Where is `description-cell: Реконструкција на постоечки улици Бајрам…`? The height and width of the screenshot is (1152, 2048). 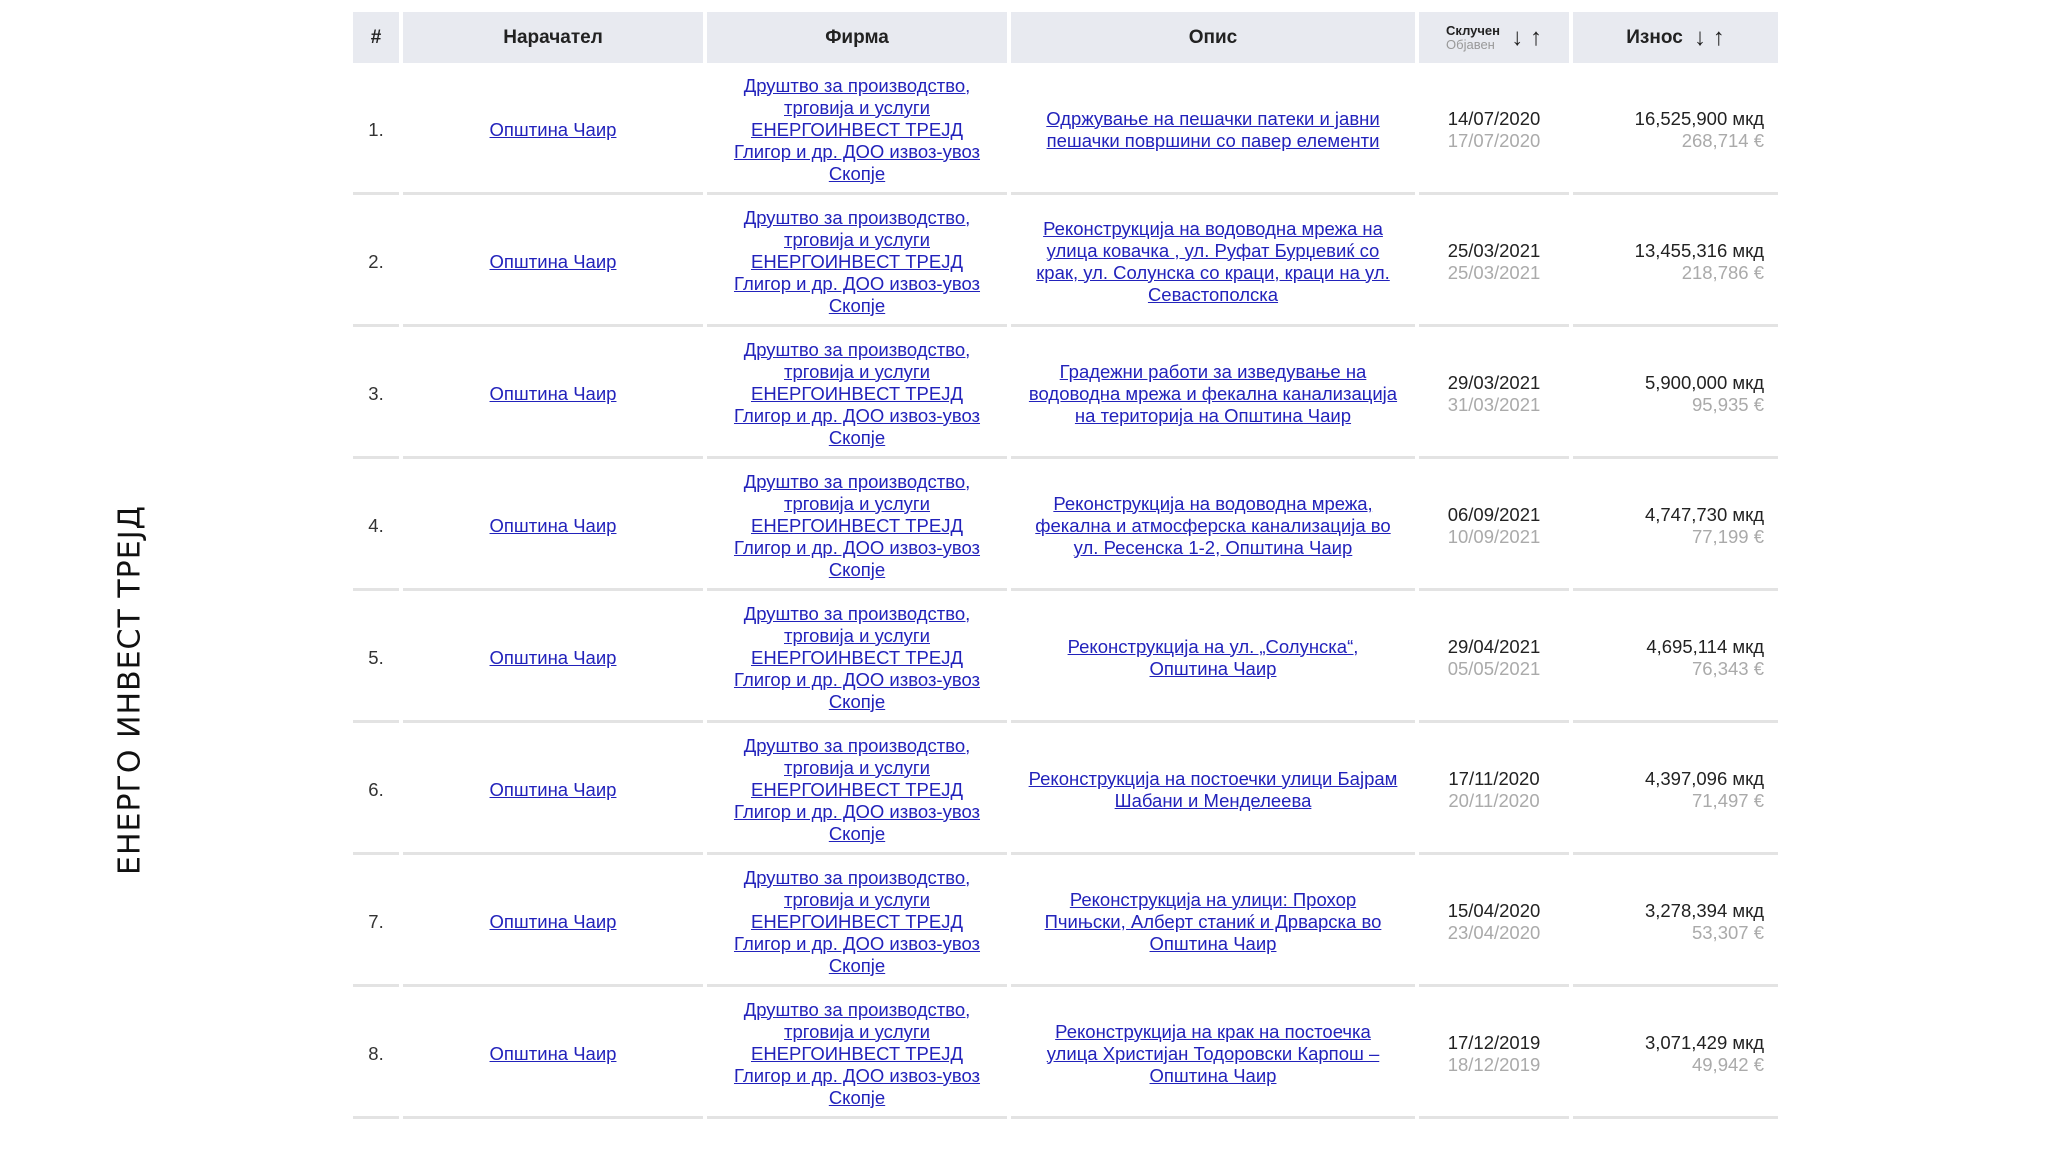
description-cell: Реконструкција на постоечки улици Бајрам… is located at coordinates (1213, 791).